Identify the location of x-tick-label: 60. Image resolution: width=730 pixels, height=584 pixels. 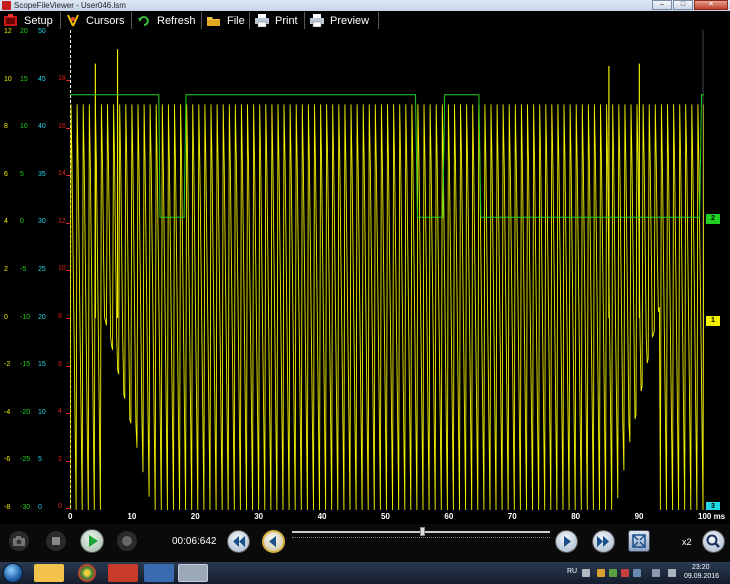
(449, 516).